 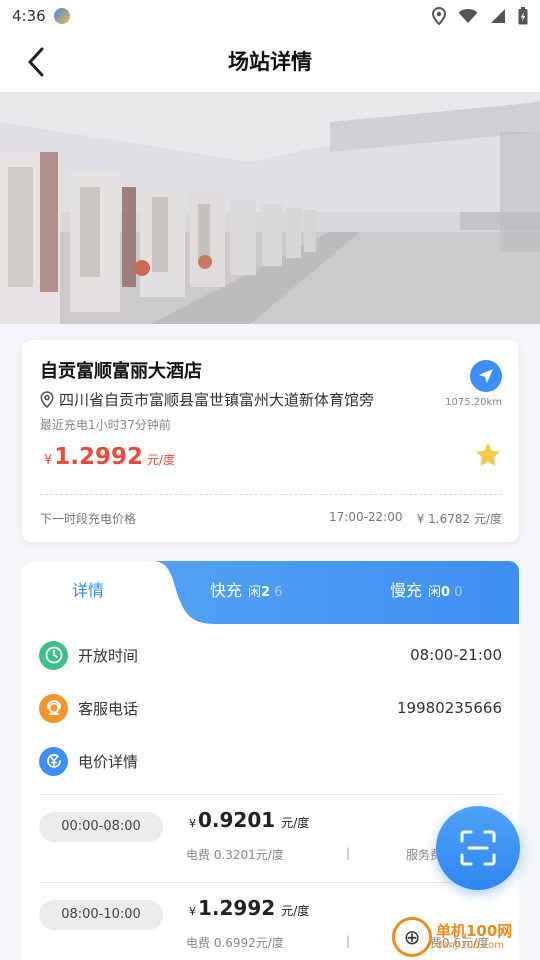 What do you see at coordinates (474, 931) in the screenshot?
I see `watermark-name: 单机100网` at bounding box center [474, 931].